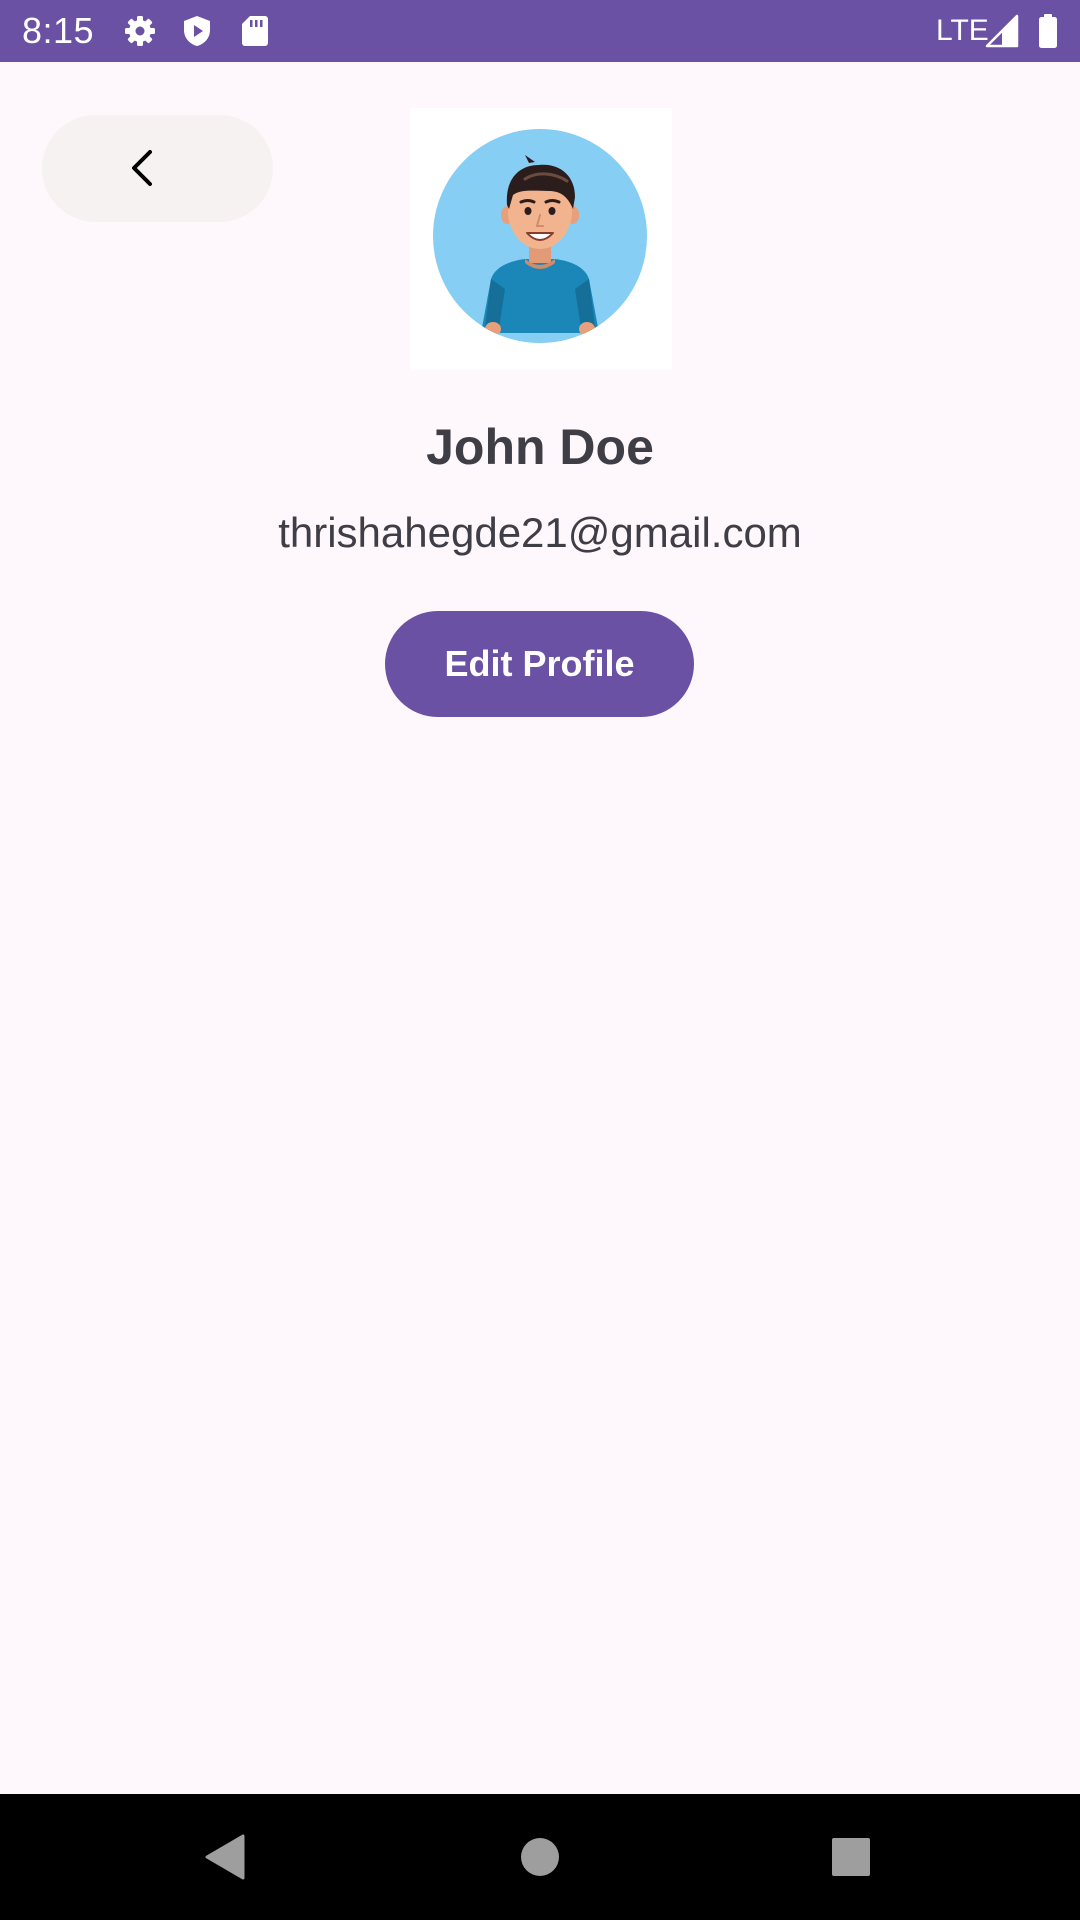  Describe the element at coordinates (58, 30) in the screenshot. I see `status-time: 8:15` at that location.